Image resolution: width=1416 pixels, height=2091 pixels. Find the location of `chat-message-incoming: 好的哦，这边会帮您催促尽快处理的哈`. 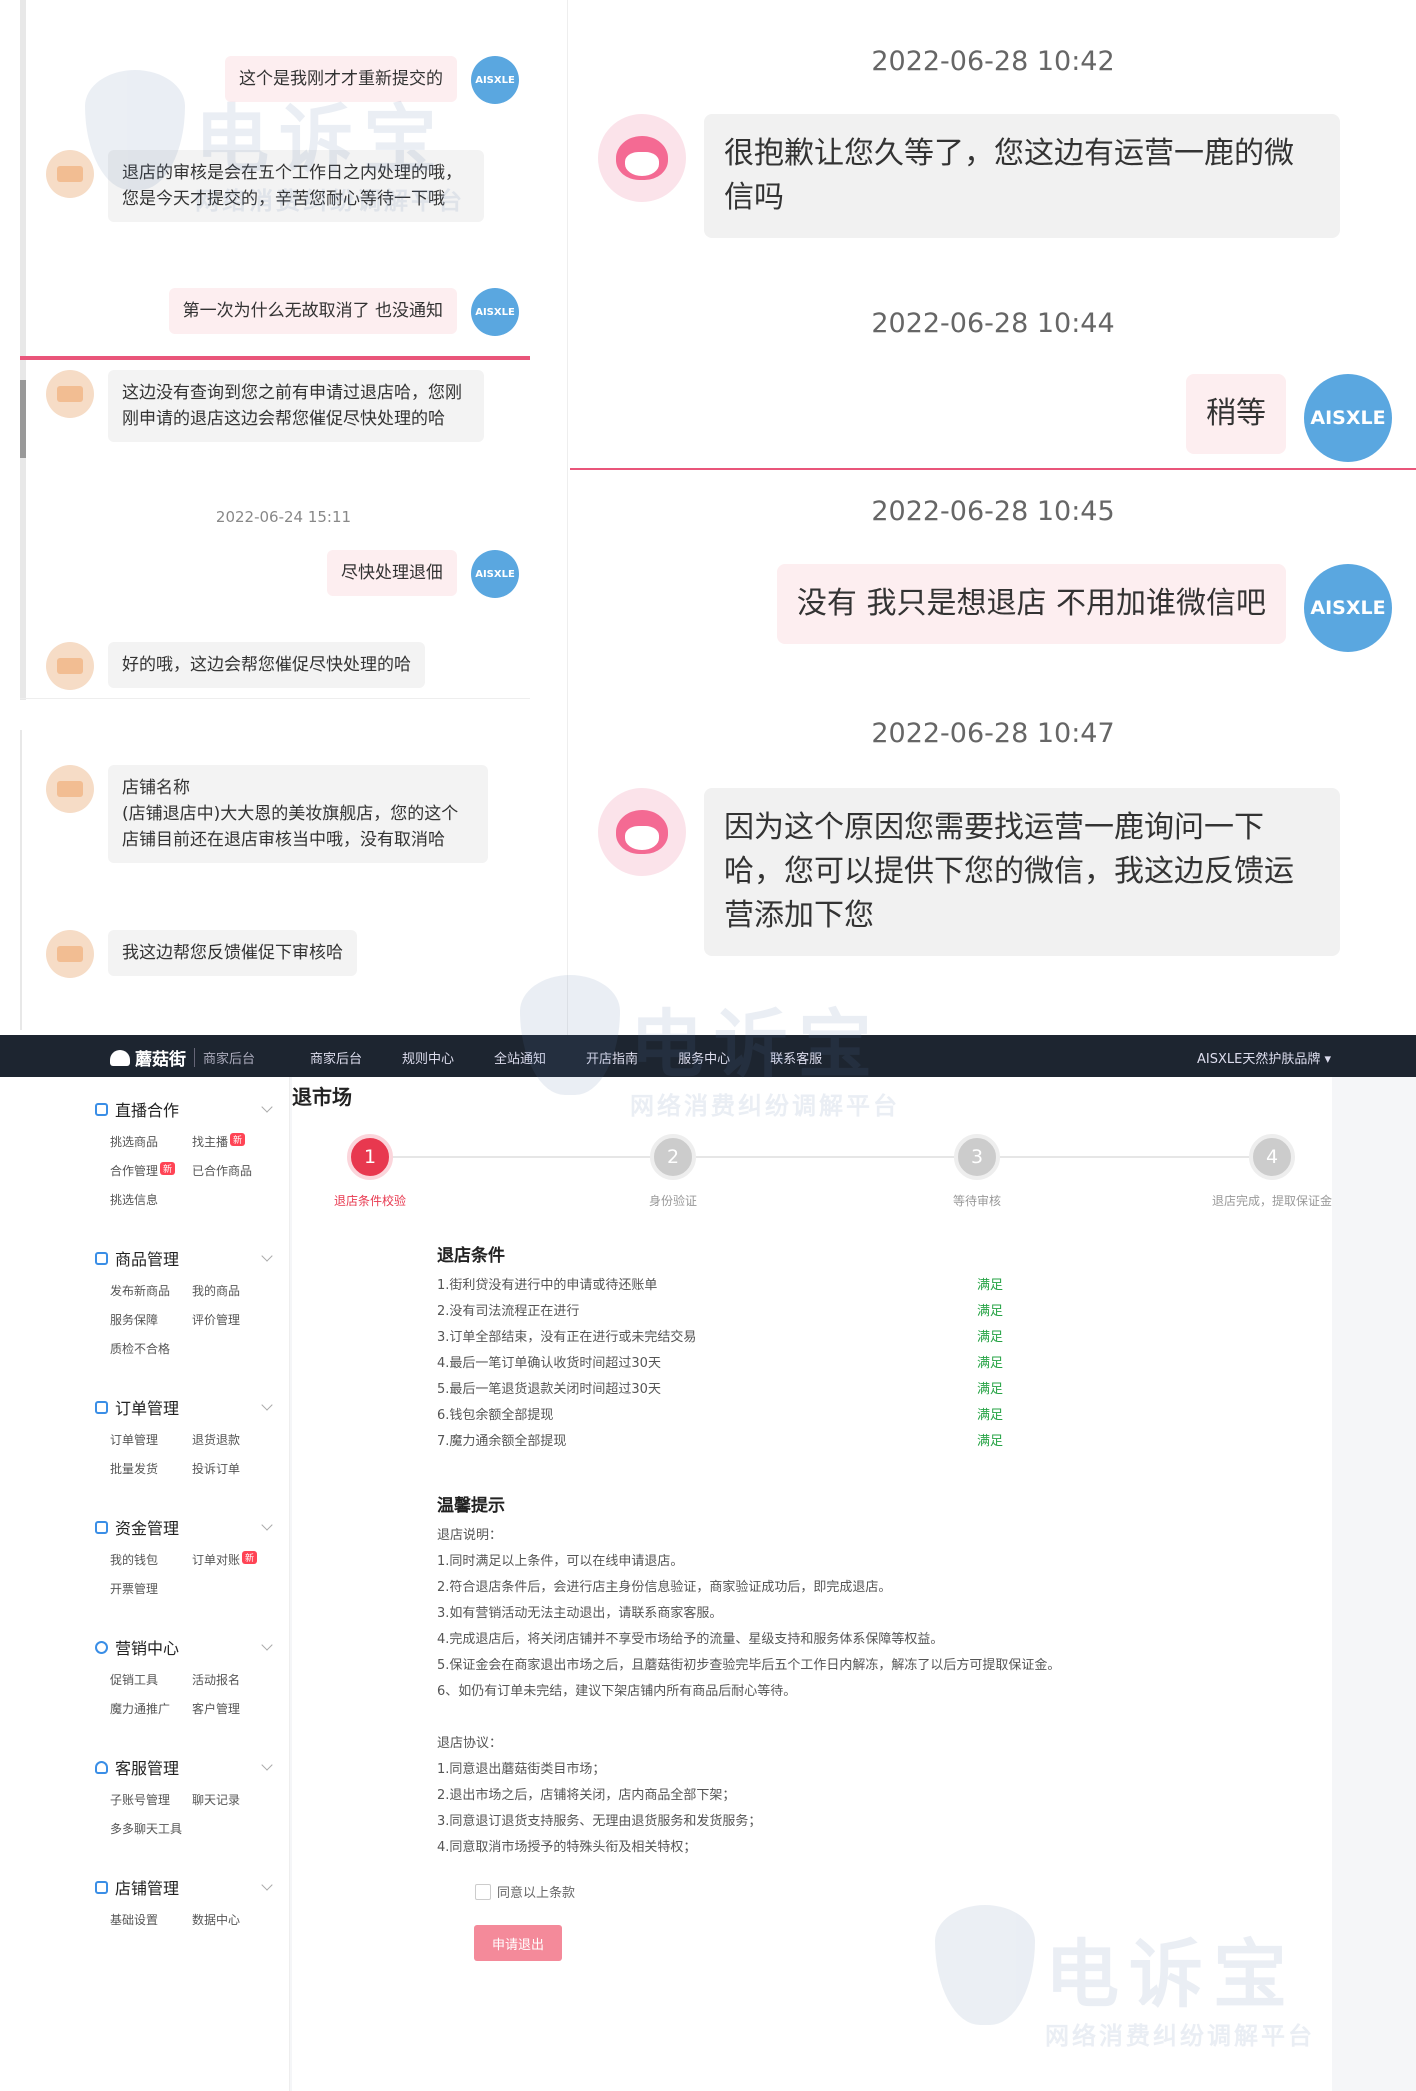

chat-message-incoming: 好的哦，这边会帮您催促尽快处理的哈 is located at coordinates (235, 666).